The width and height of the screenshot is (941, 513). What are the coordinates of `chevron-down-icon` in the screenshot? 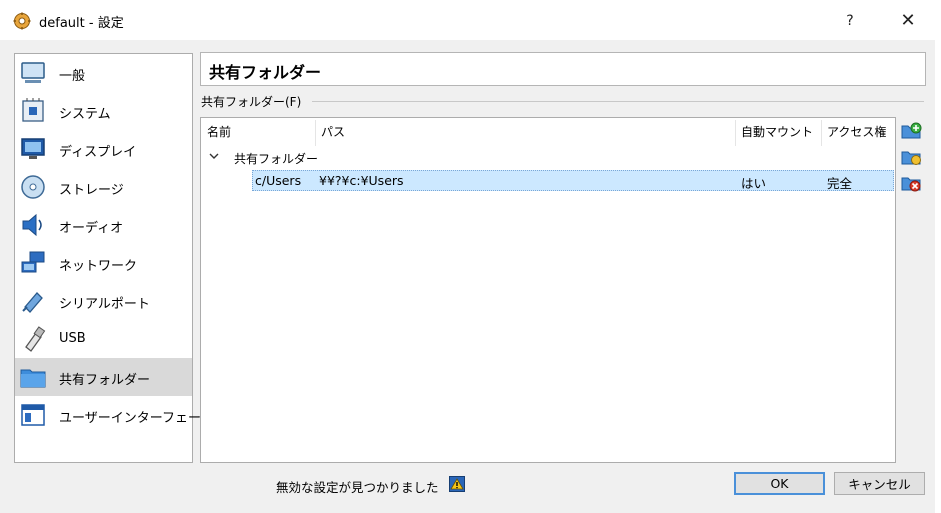 It's located at (214, 156).